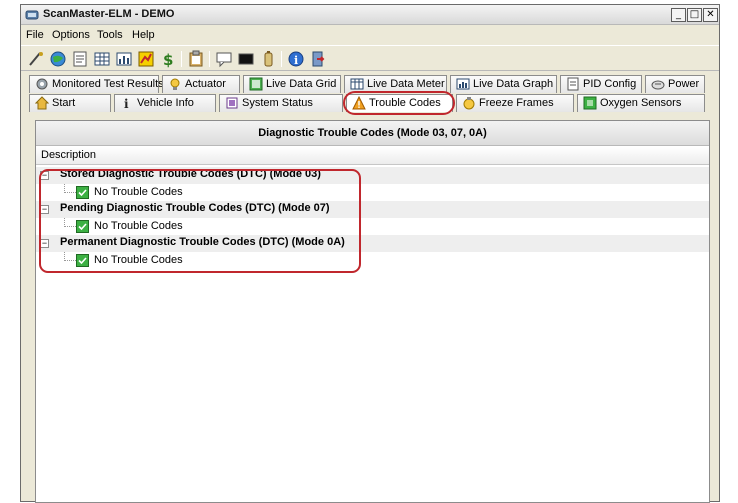  I want to click on clipboard-icon, so click(196, 59).